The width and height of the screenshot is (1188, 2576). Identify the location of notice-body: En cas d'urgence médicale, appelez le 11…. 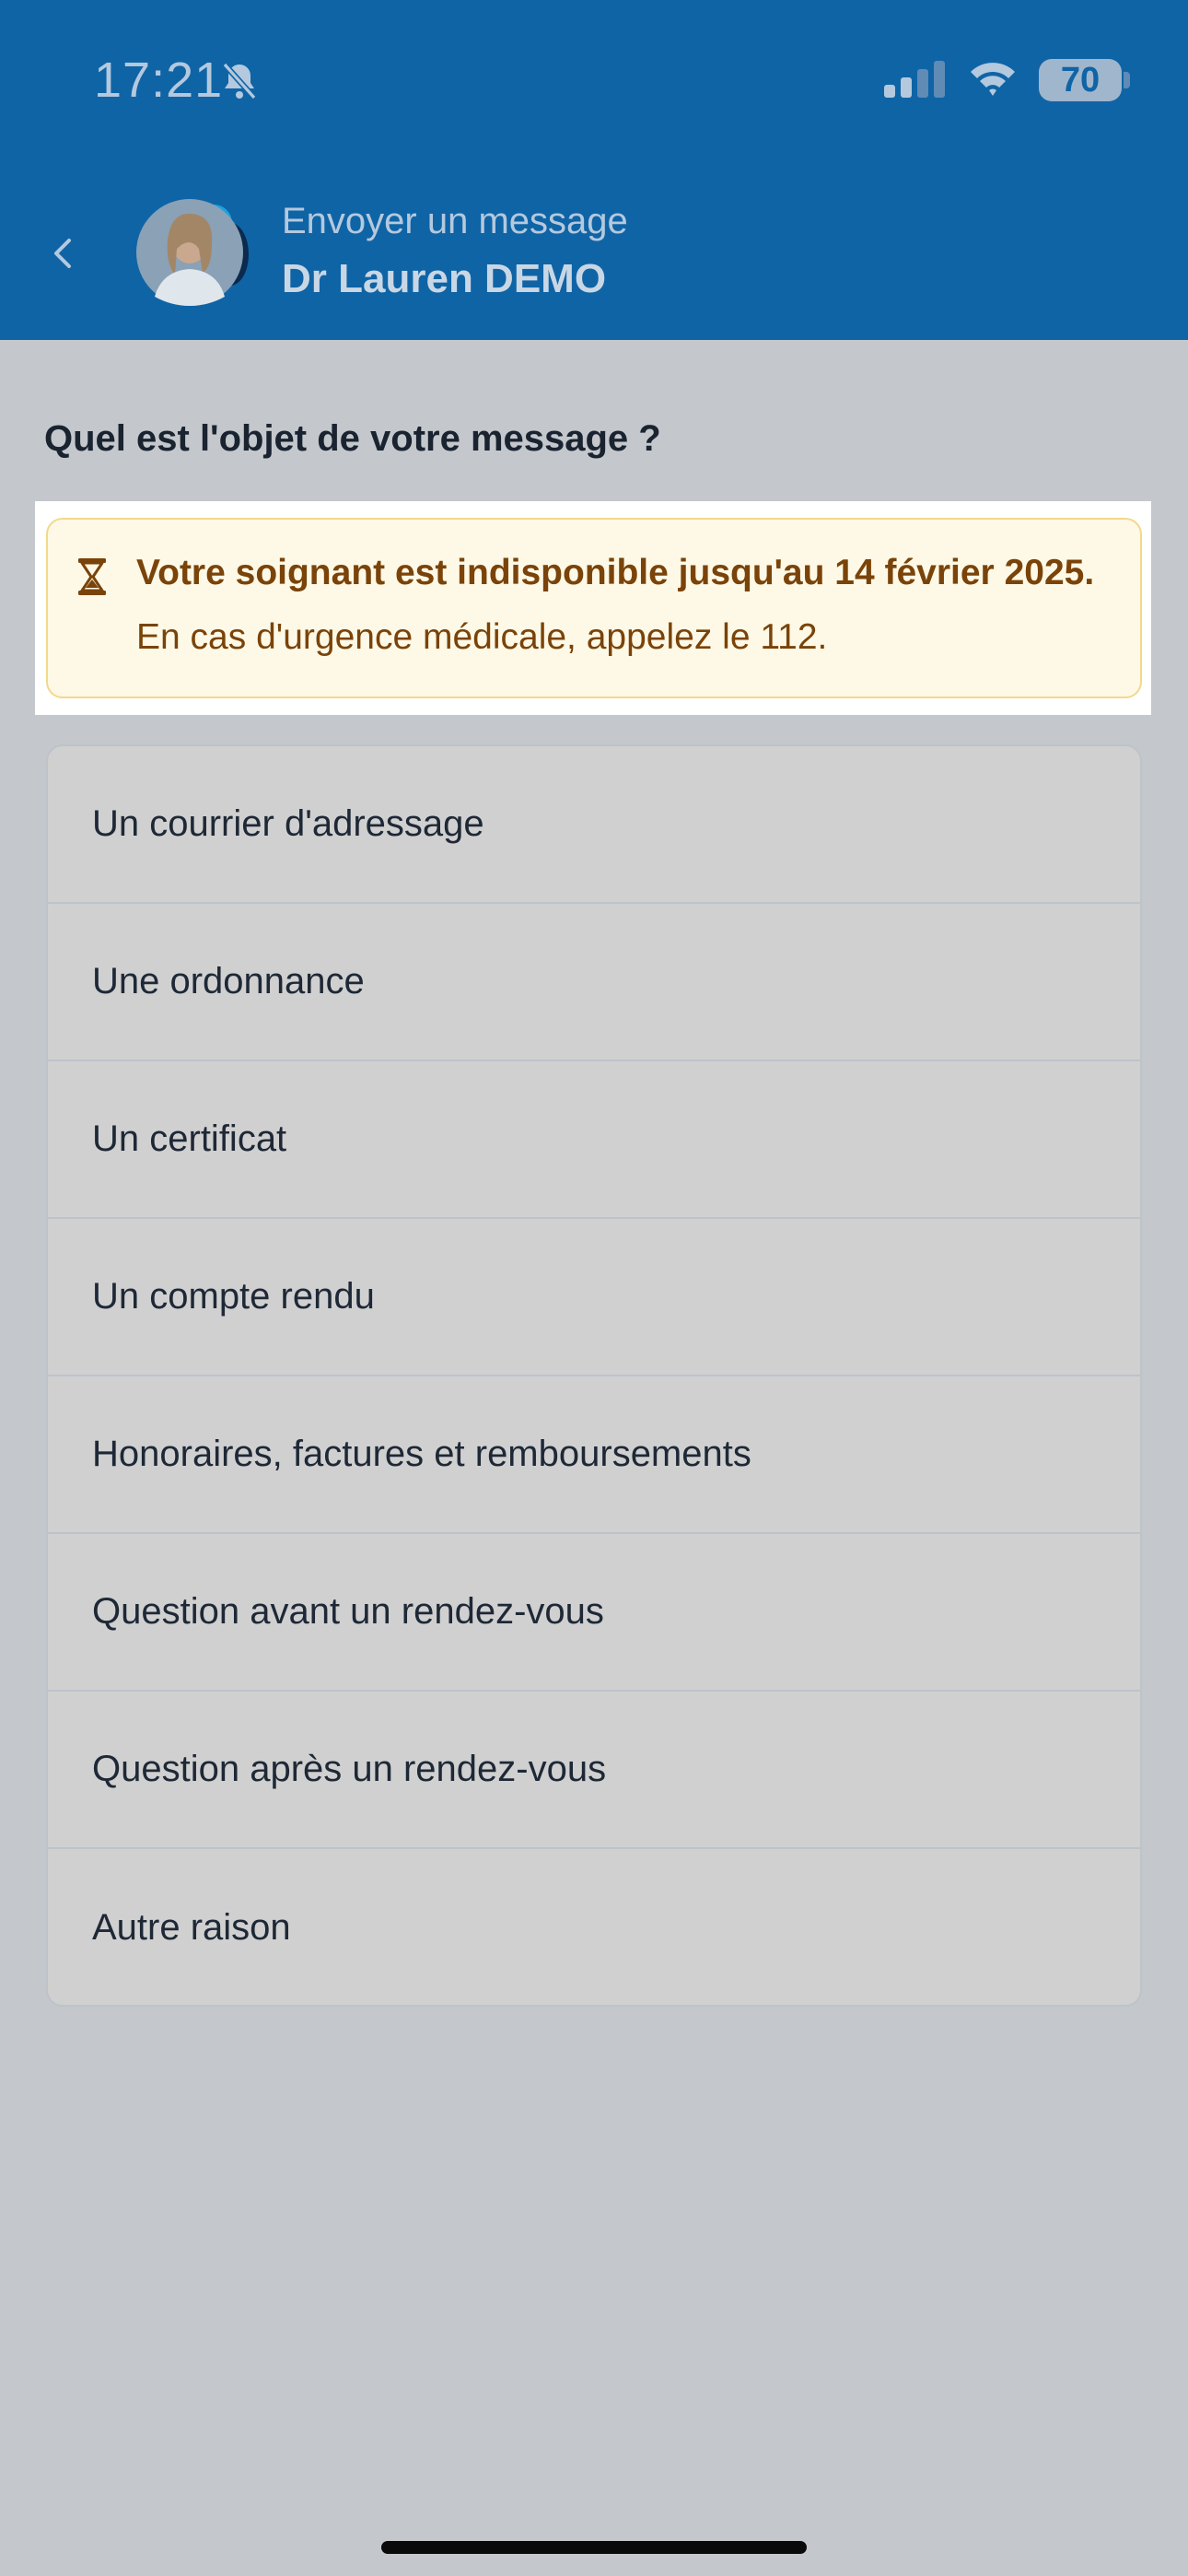
(482, 637).